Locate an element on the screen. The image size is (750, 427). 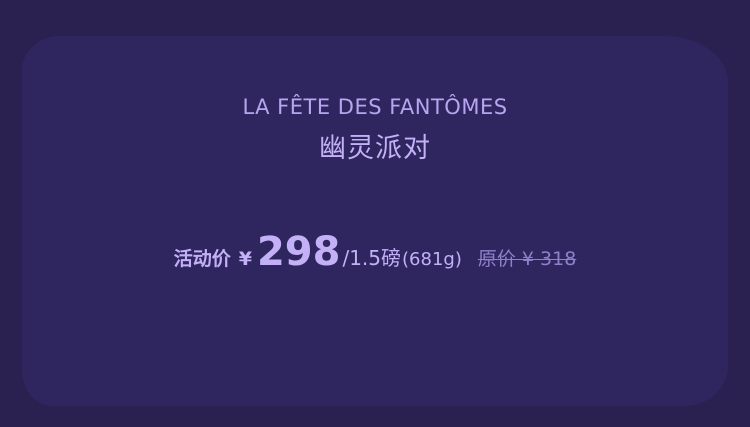
original-price: 原价 ¥ 318 is located at coordinates (527, 259).